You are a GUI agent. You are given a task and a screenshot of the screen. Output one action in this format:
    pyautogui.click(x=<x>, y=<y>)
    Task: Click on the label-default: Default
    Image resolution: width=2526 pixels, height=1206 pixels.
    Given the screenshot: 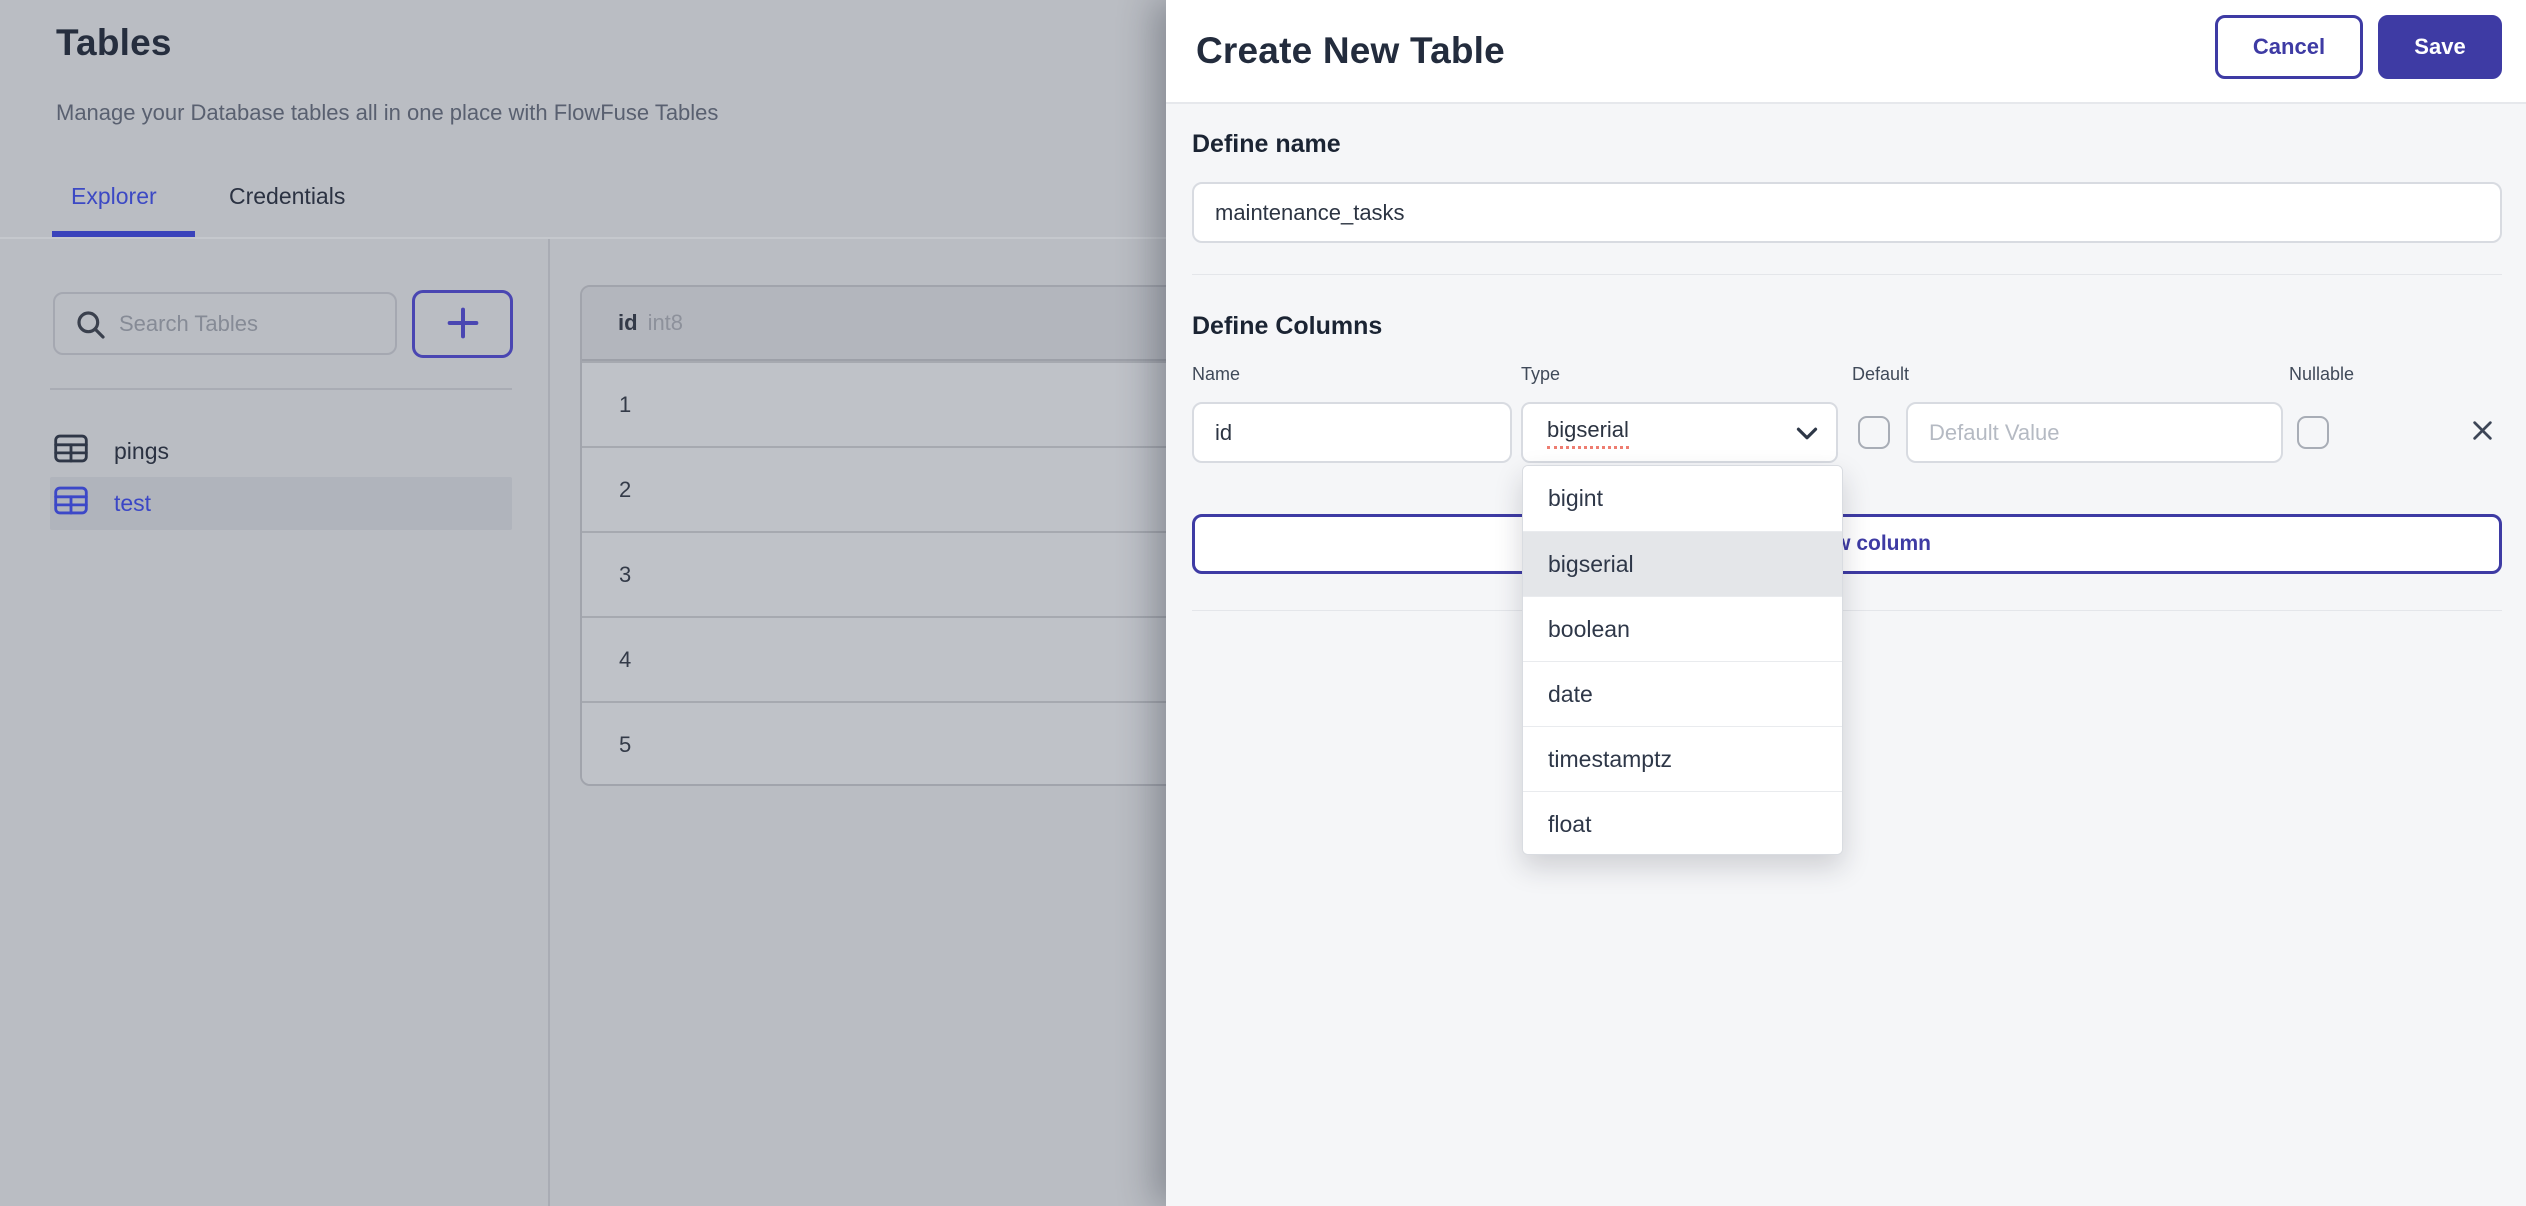 What is the action you would take?
    pyautogui.click(x=1881, y=374)
    